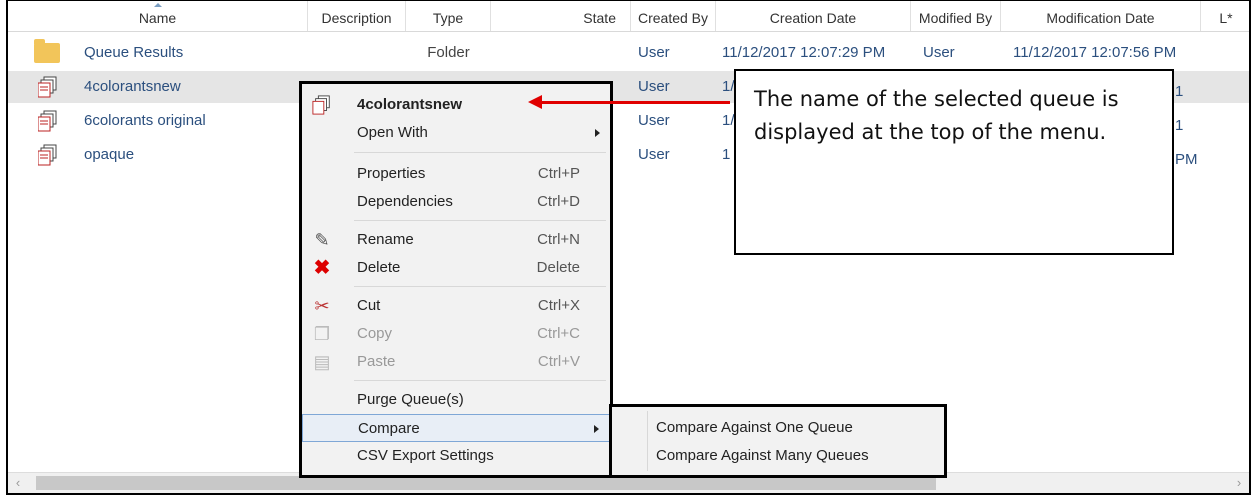 Image resolution: width=1259 pixels, height=499 pixels. I want to click on menu-item-label: Open With, so click(392, 132).